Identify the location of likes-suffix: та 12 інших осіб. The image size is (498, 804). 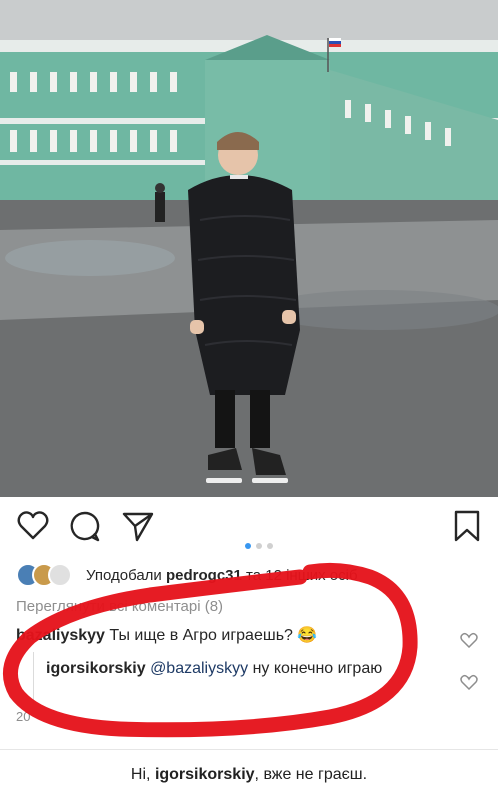
(302, 575).